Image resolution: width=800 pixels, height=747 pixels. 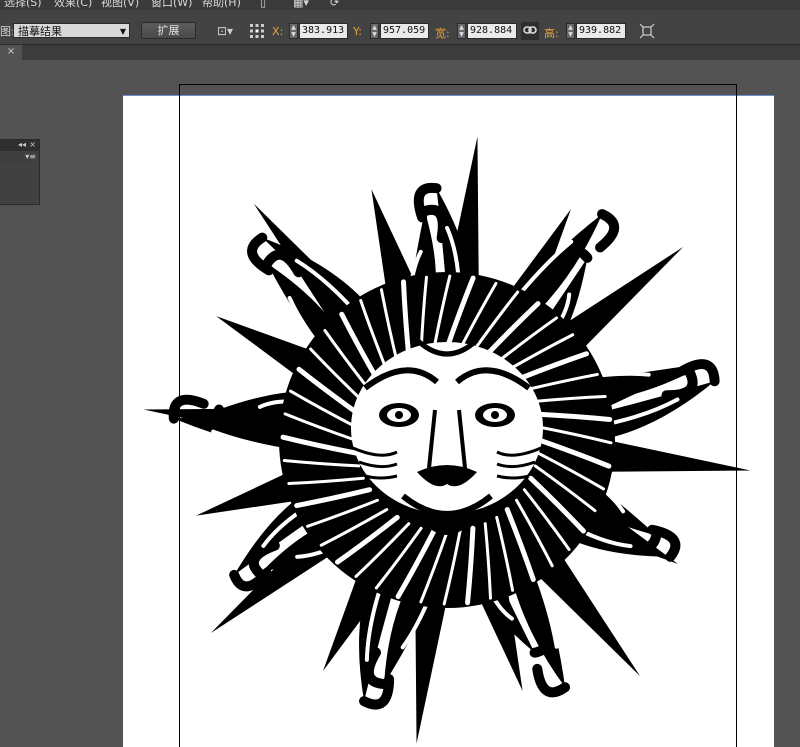 What do you see at coordinates (461, 31) in the screenshot?
I see `width-stepper: ▲ ▼` at bounding box center [461, 31].